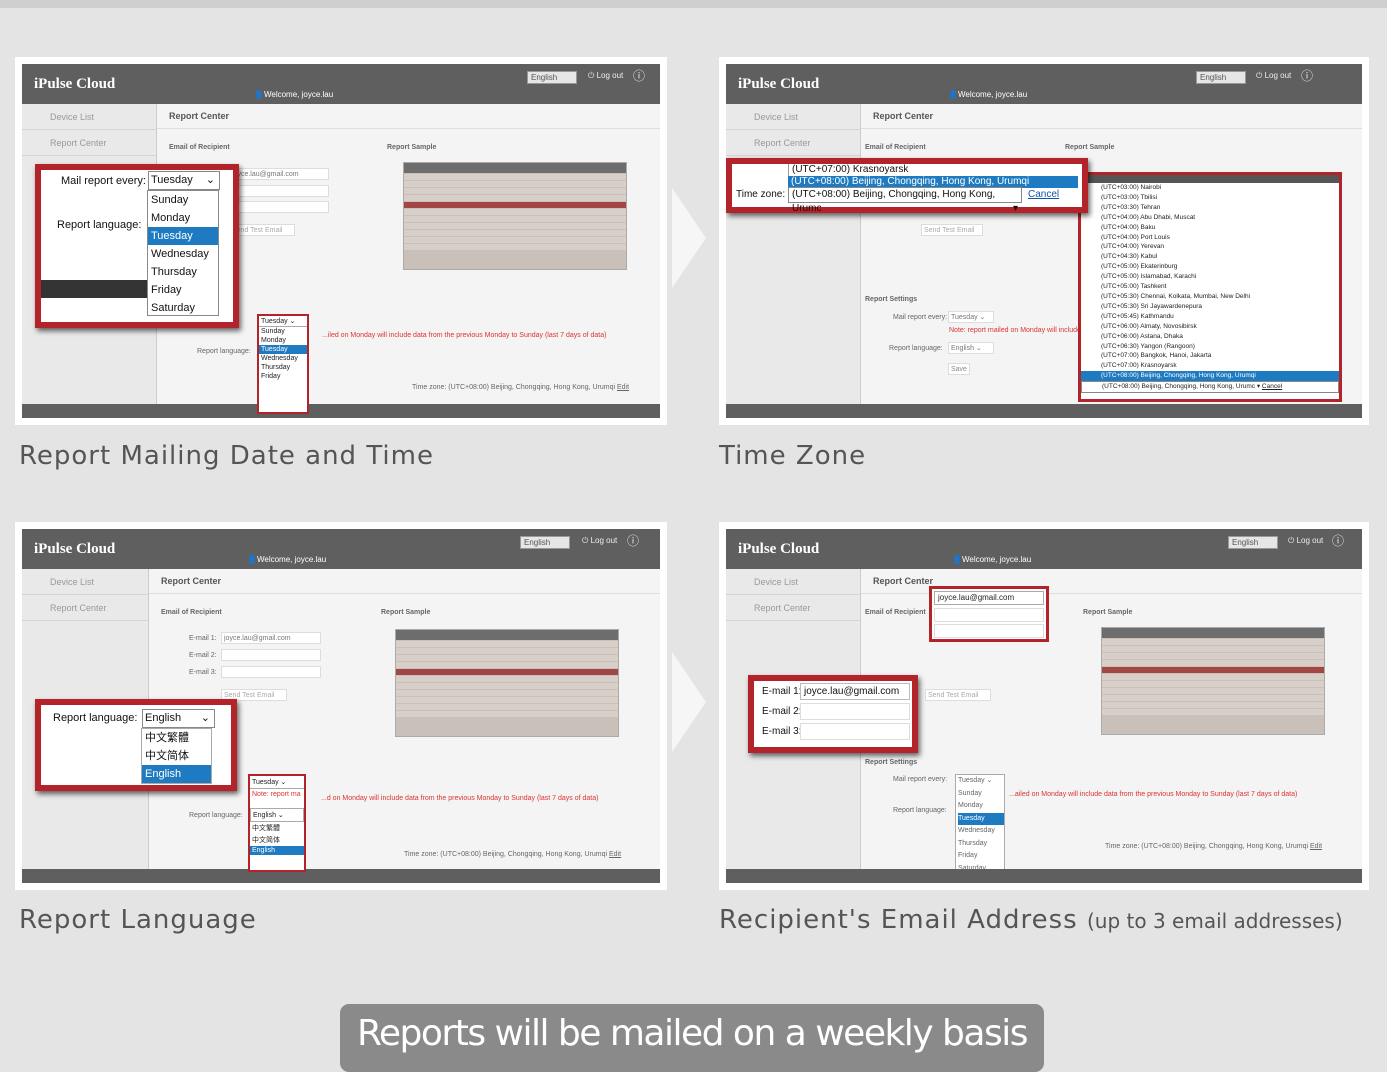 The height and width of the screenshot is (1072, 1387). What do you see at coordinates (176, 756) in the screenshot?
I see `language-option: 中文简体` at bounding box center [176, 756].